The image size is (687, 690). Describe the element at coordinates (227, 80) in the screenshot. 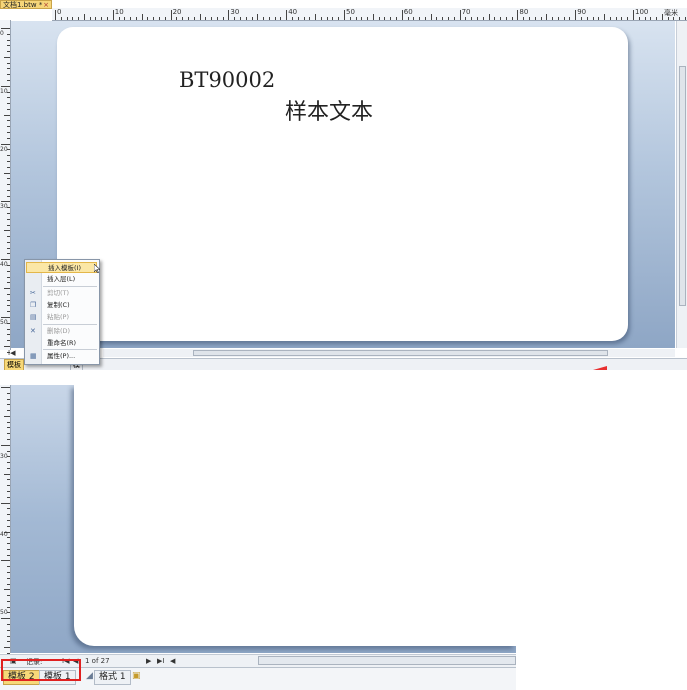

I see `label-code-text: BT90002` at that location.